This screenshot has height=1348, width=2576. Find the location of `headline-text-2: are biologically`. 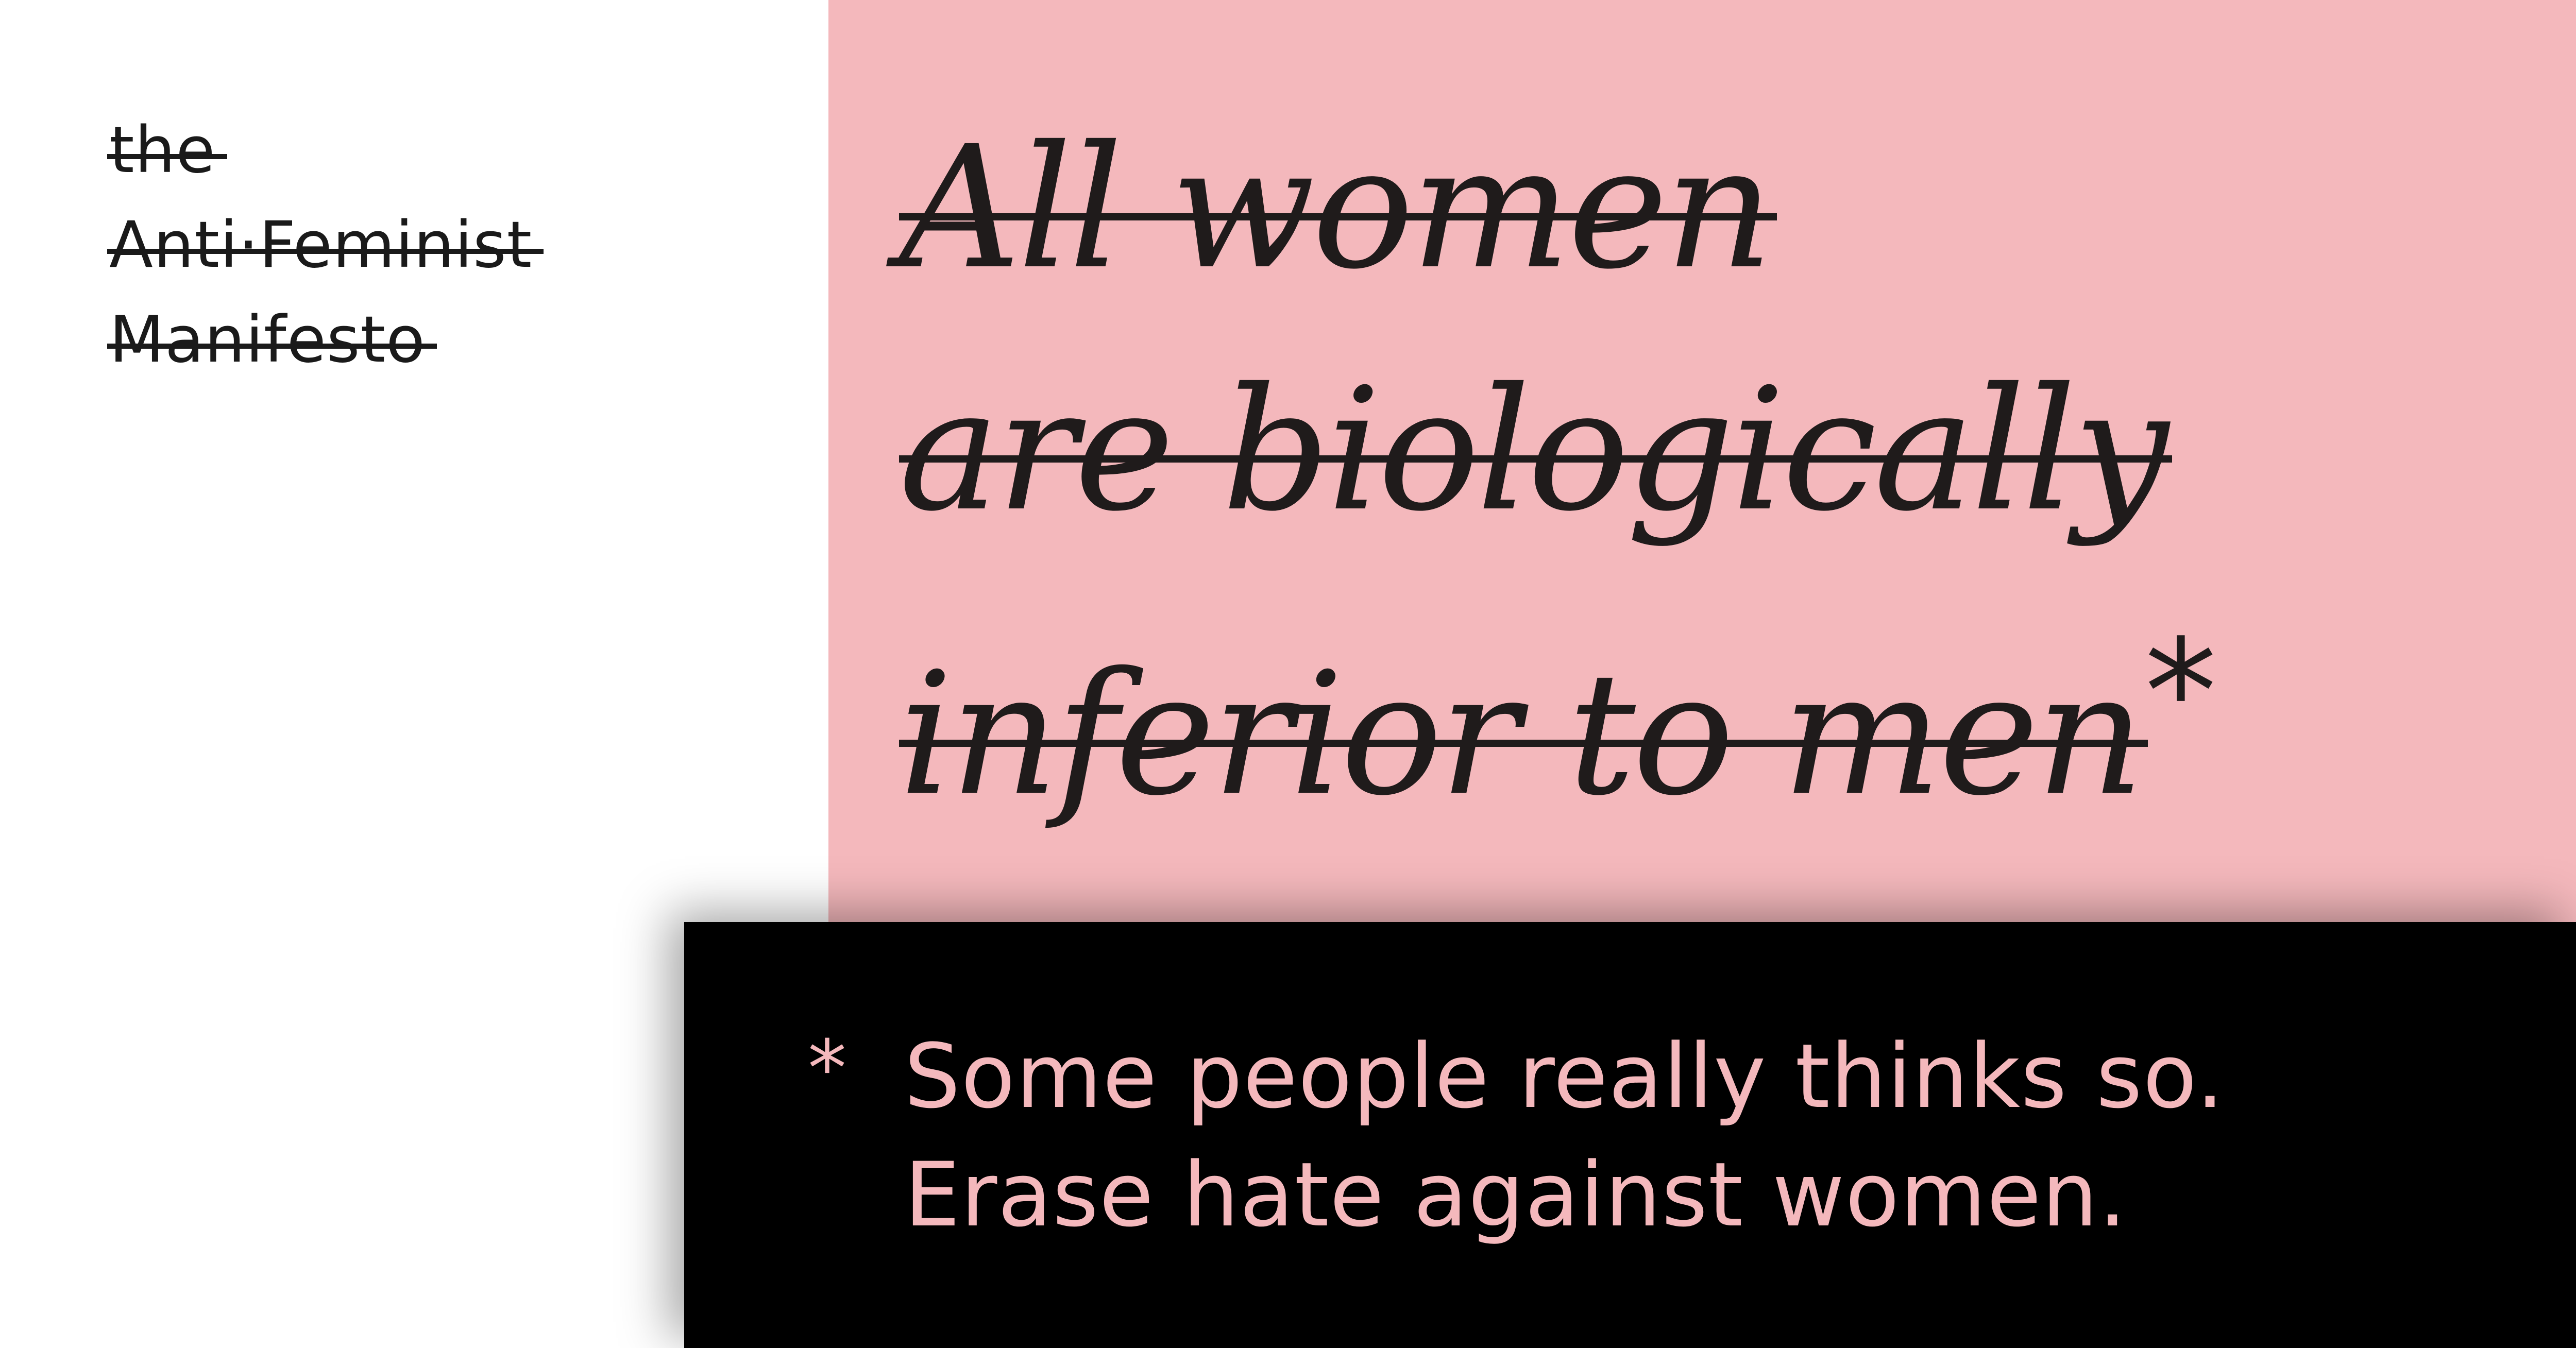

headline-text-2: are biologically is located at coordinates (1536, 451).